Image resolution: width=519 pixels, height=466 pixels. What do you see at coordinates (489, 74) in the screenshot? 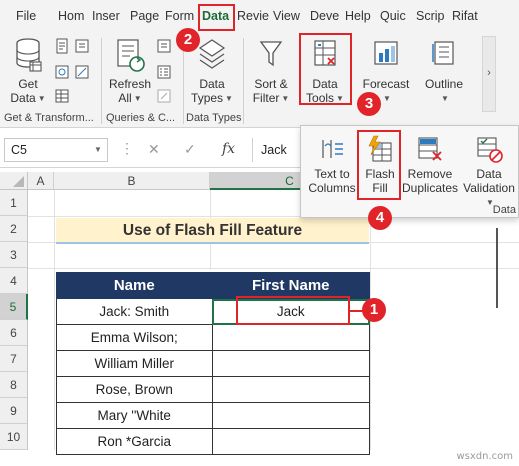
I see `ribbon-scroll-right-icon: ›` at bounding box center [489, 74].